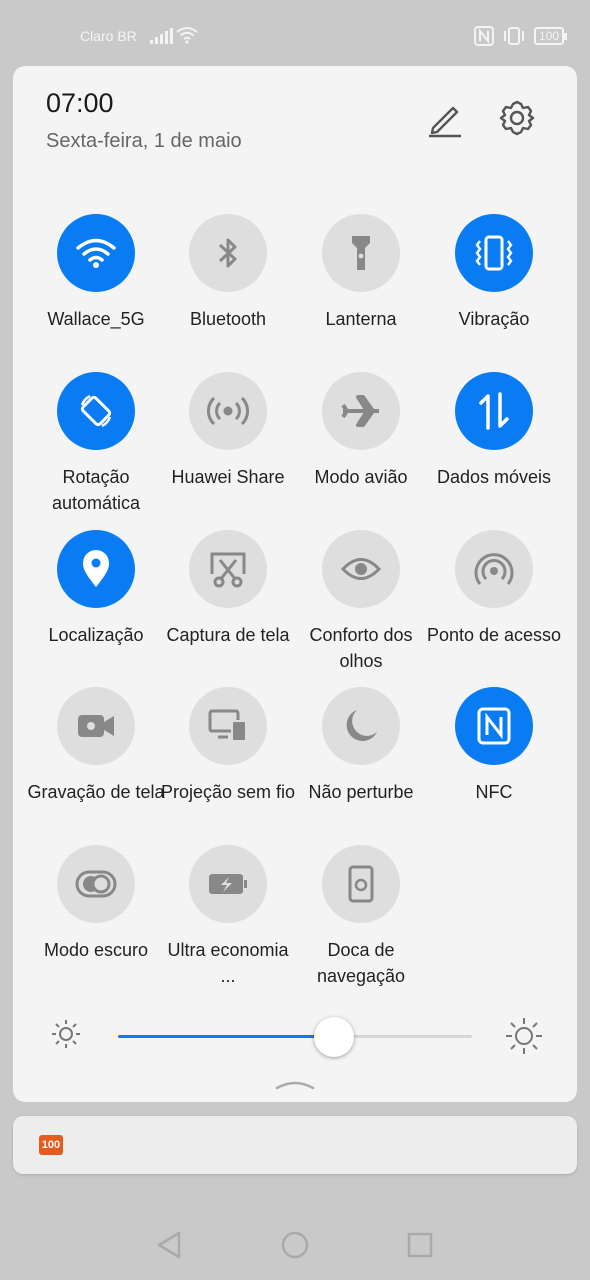 The height and width of the screenshot is (1280, 590). I want to click on tile-label: Não perturbe, so click(361, 792).